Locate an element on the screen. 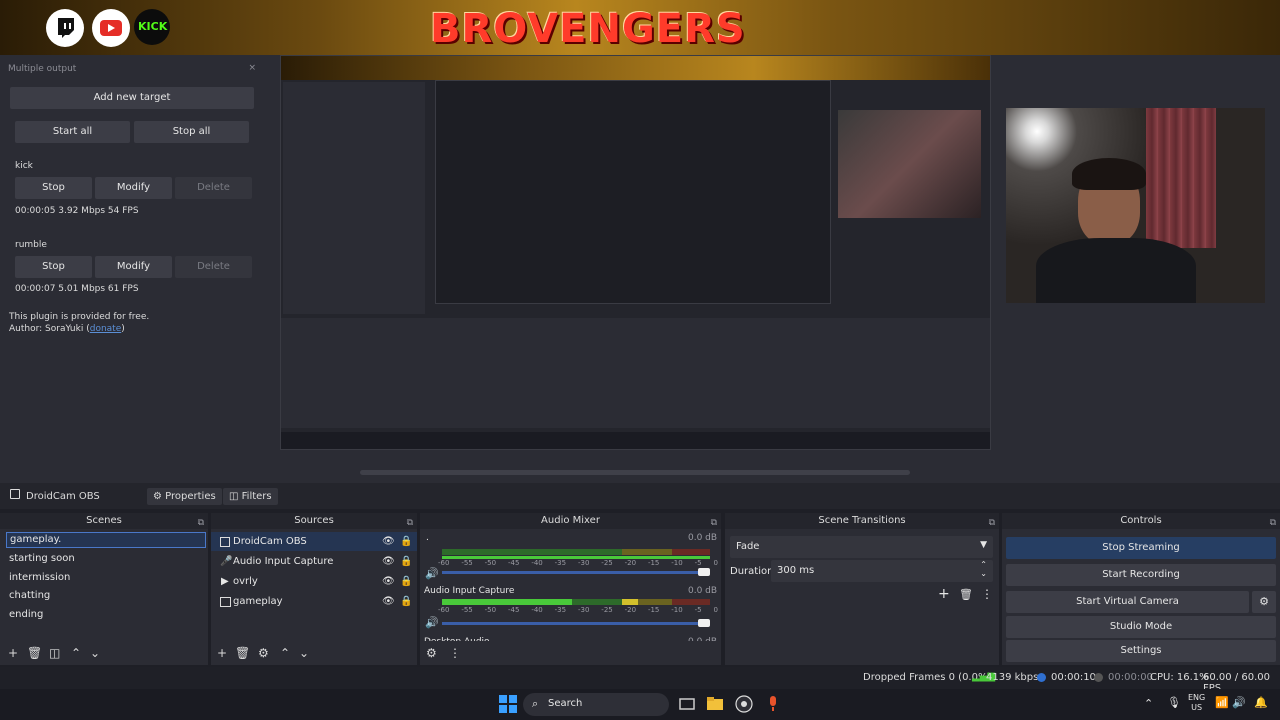 This screenshot has height=720, width=1280. nested-taskbar is located at coordinates (635, 440).